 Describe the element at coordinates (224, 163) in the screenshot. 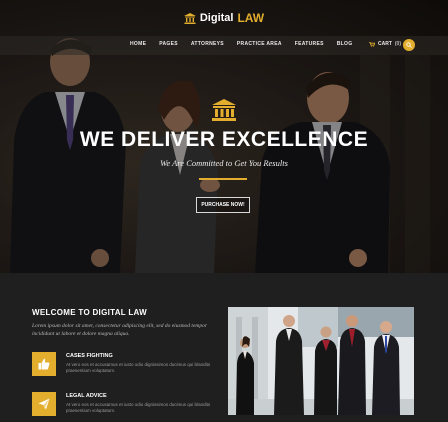

I see `hero-subheadline: We Are Committed to Get You Results` at that location.